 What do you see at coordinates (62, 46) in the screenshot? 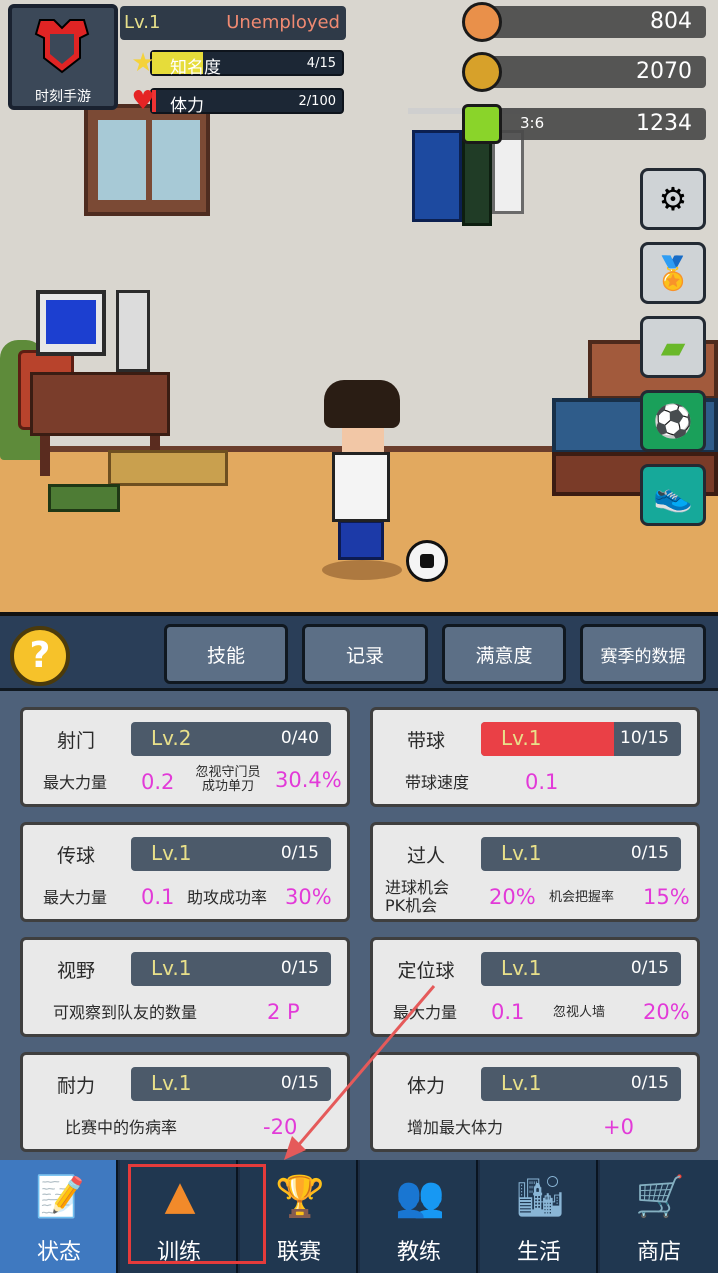
I see `team-crest-icon` at bounding box center [62, 46].